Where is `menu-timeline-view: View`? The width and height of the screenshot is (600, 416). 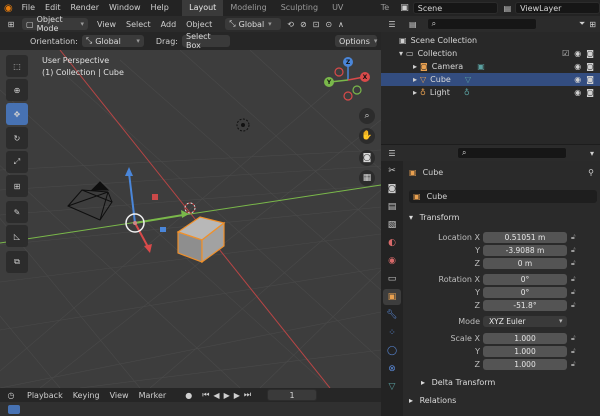
menu-timeline-view: View is located at coordinates (119, 395).